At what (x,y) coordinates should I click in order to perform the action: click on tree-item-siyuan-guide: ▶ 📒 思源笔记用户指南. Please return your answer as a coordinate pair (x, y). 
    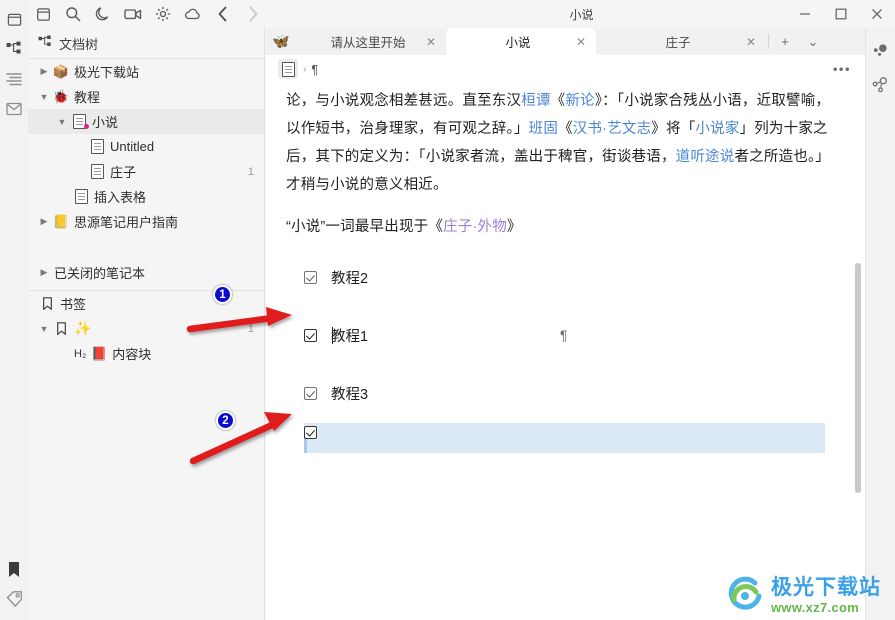
    Looking at the image, I should click on (146, 221).